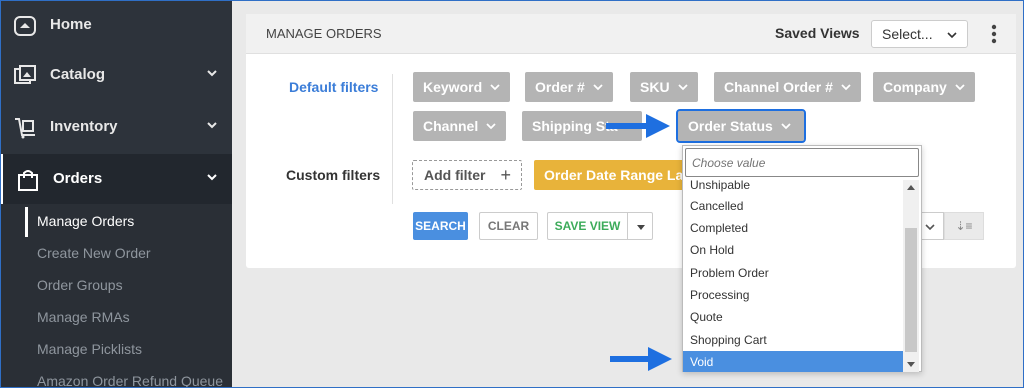 This screenshot has width=1024, height=388. I want to click on save-view-dropdown-button, so click(640, 226).